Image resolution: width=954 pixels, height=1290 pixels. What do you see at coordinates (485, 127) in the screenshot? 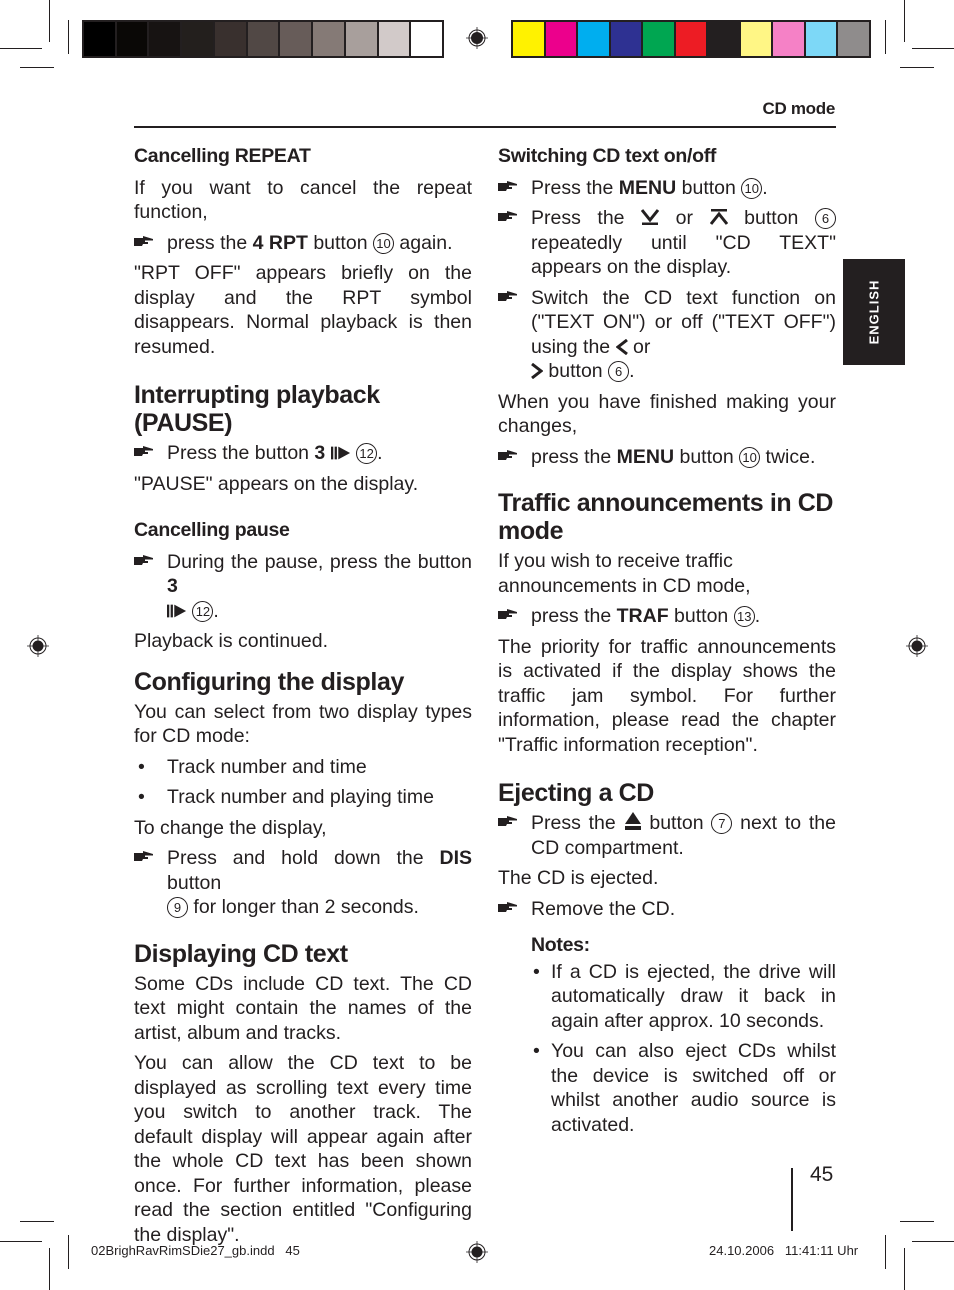
I see `header-rule` at bounding box center [485, 127].